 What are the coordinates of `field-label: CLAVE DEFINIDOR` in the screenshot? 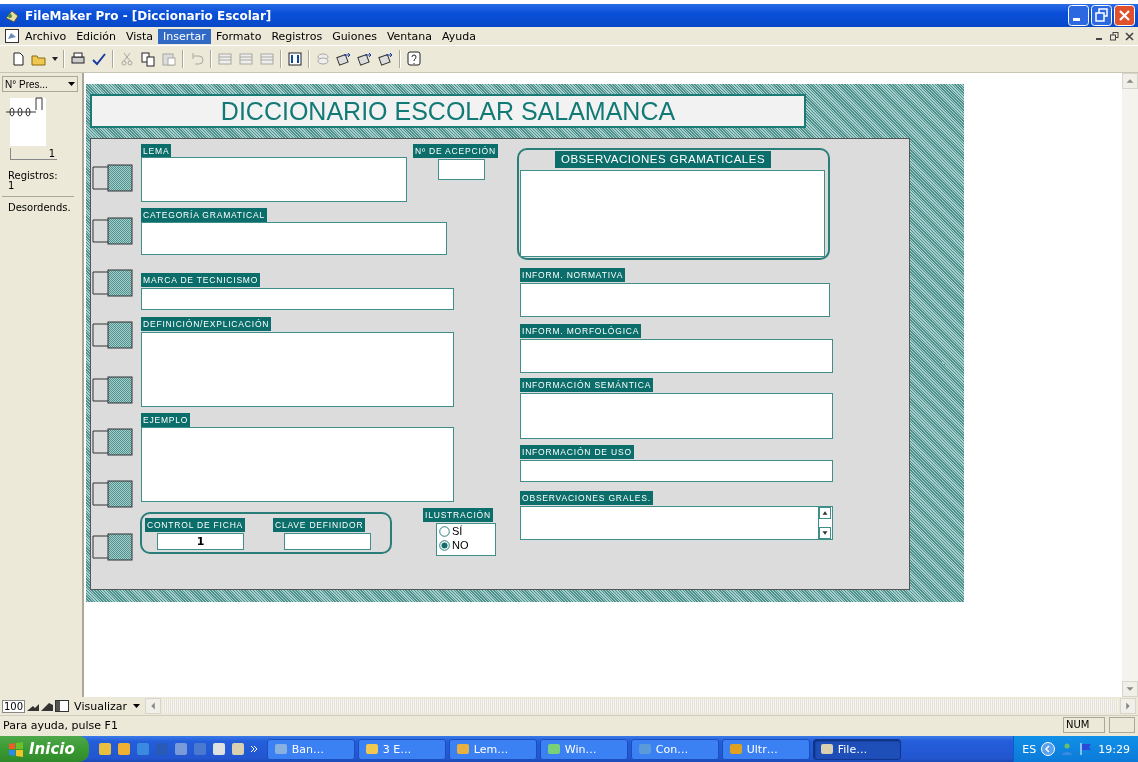 It's located at (319, 525).